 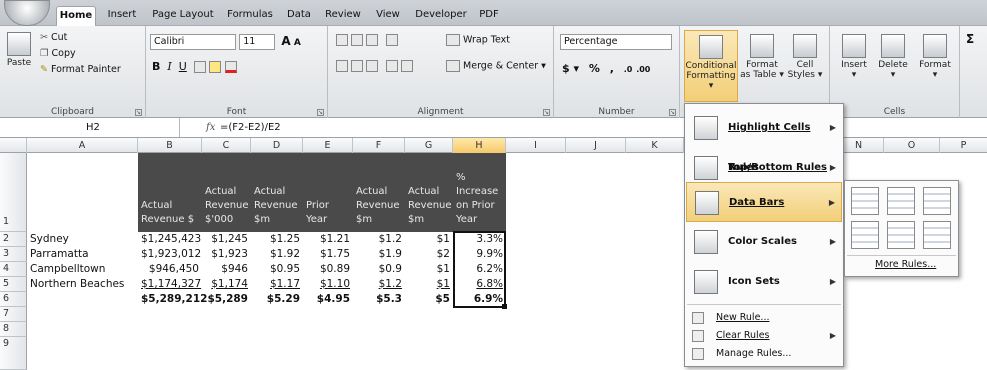 What do you see at coordinates (13, 254) in the screenshot?
I see `row-header-3: 3` at bounding box center [13, 254].